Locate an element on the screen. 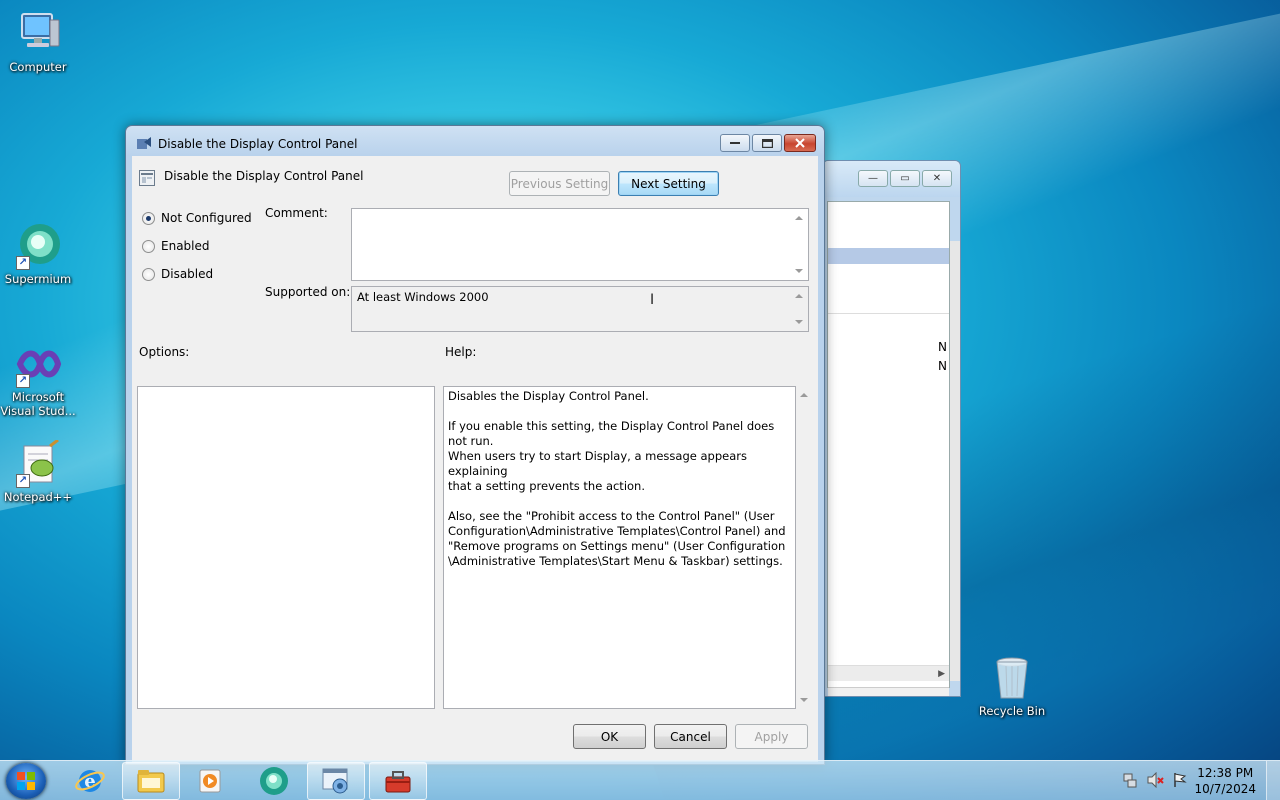 This screenshot has height=800, width=1280. dialog-titlebar: Disable the Display Control Panel is located at coordinates (246, 144).